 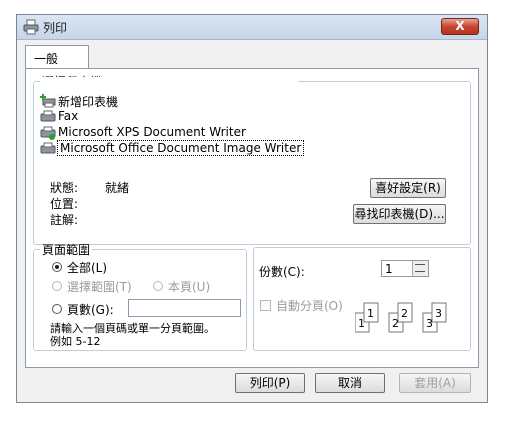 I want to click on copies-label: 份數(C):, so click(x=282, y=272).